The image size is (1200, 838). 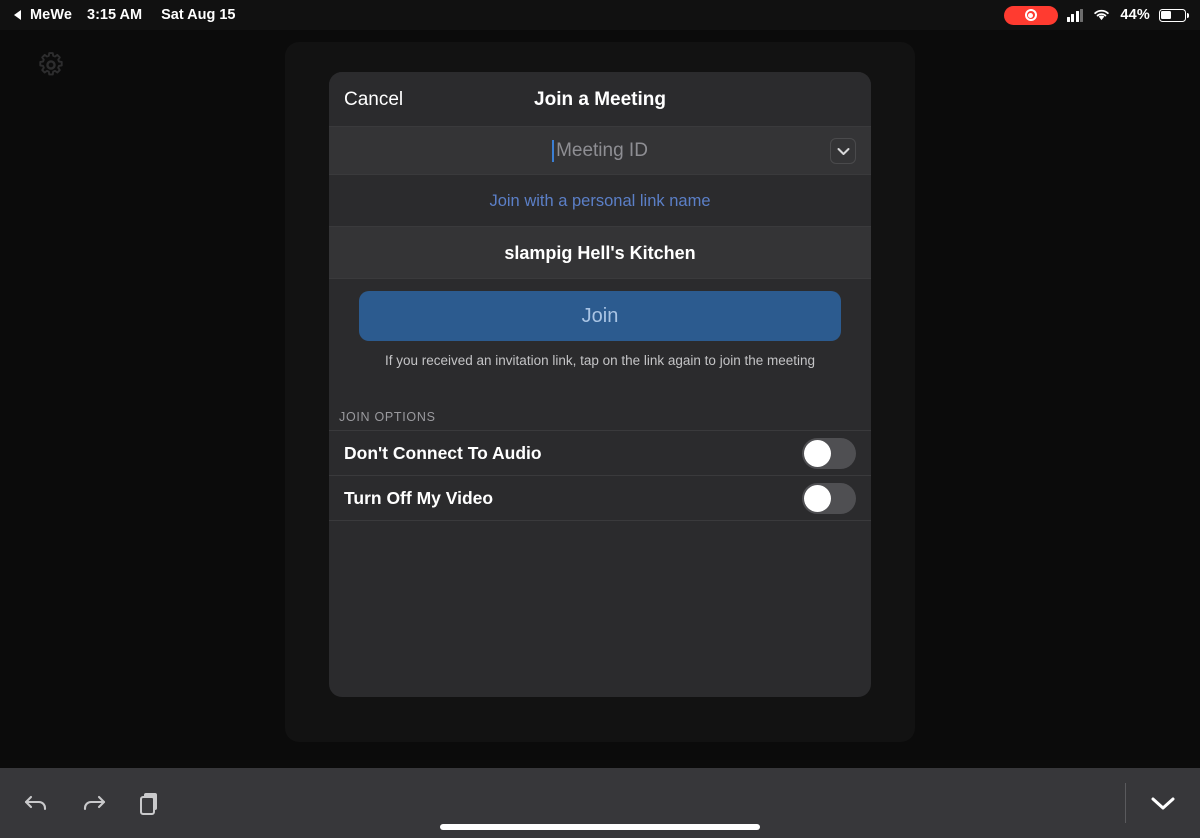 I want to click on join-button: Join, so click(x=600, y=316).